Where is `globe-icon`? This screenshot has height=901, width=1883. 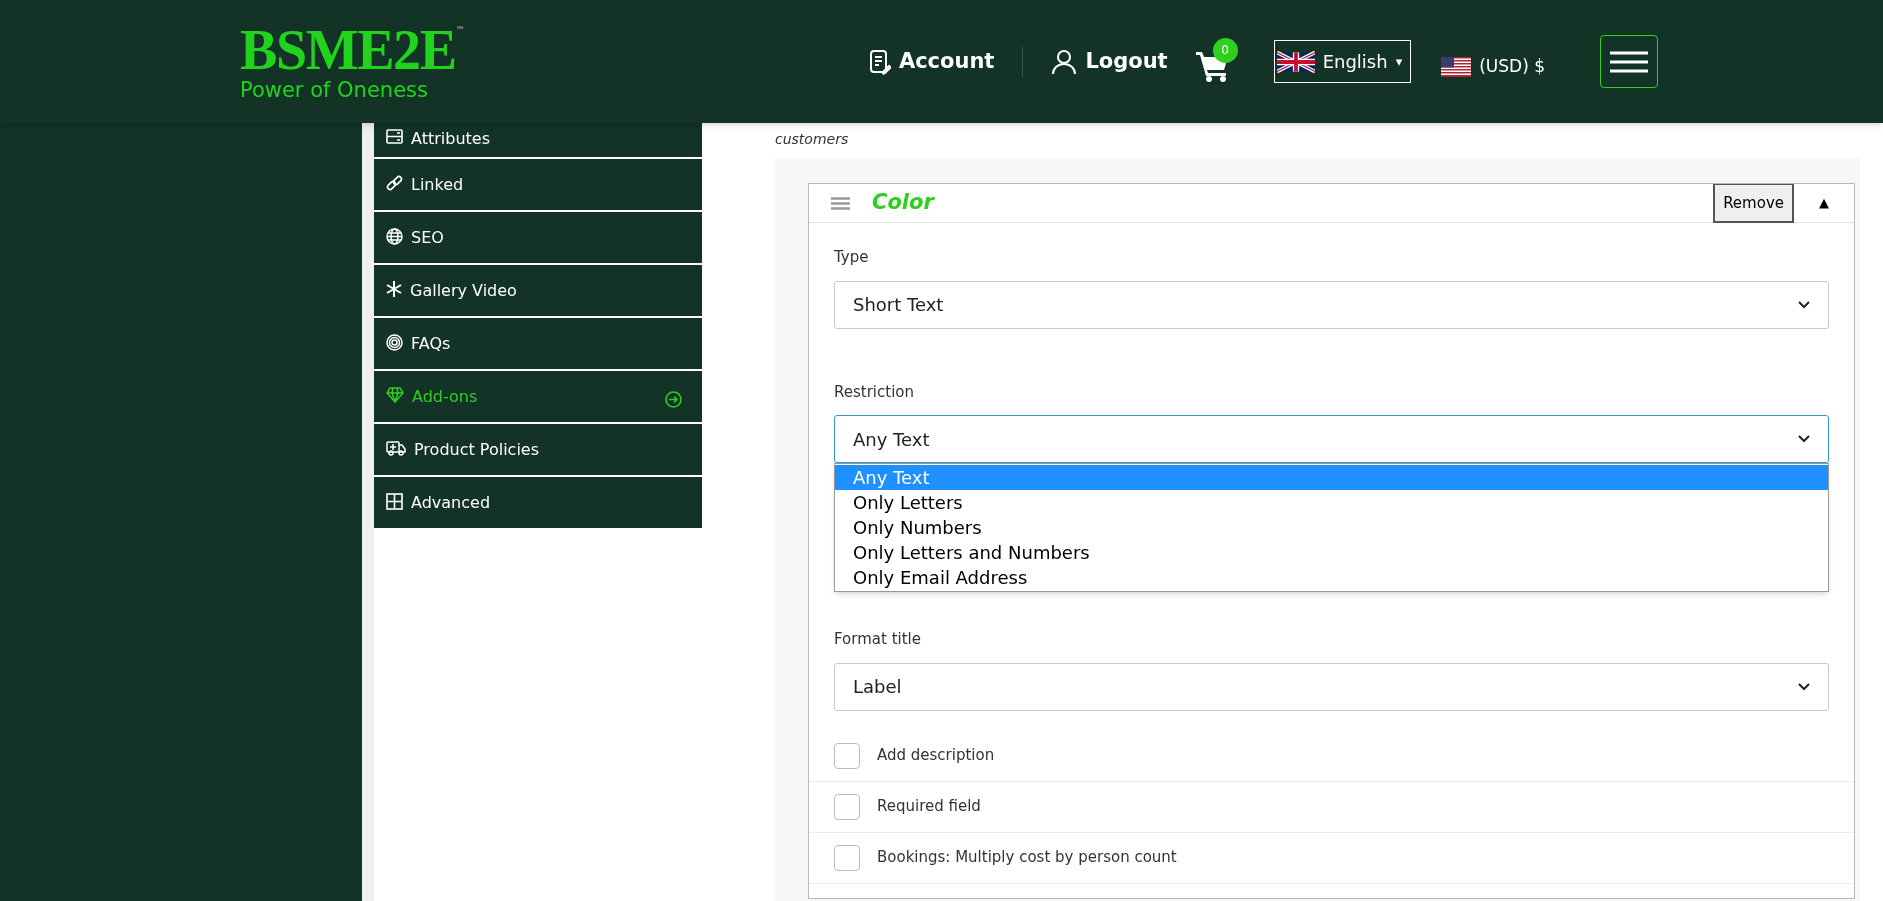 globe-icon is located at coordinates (394, 236).